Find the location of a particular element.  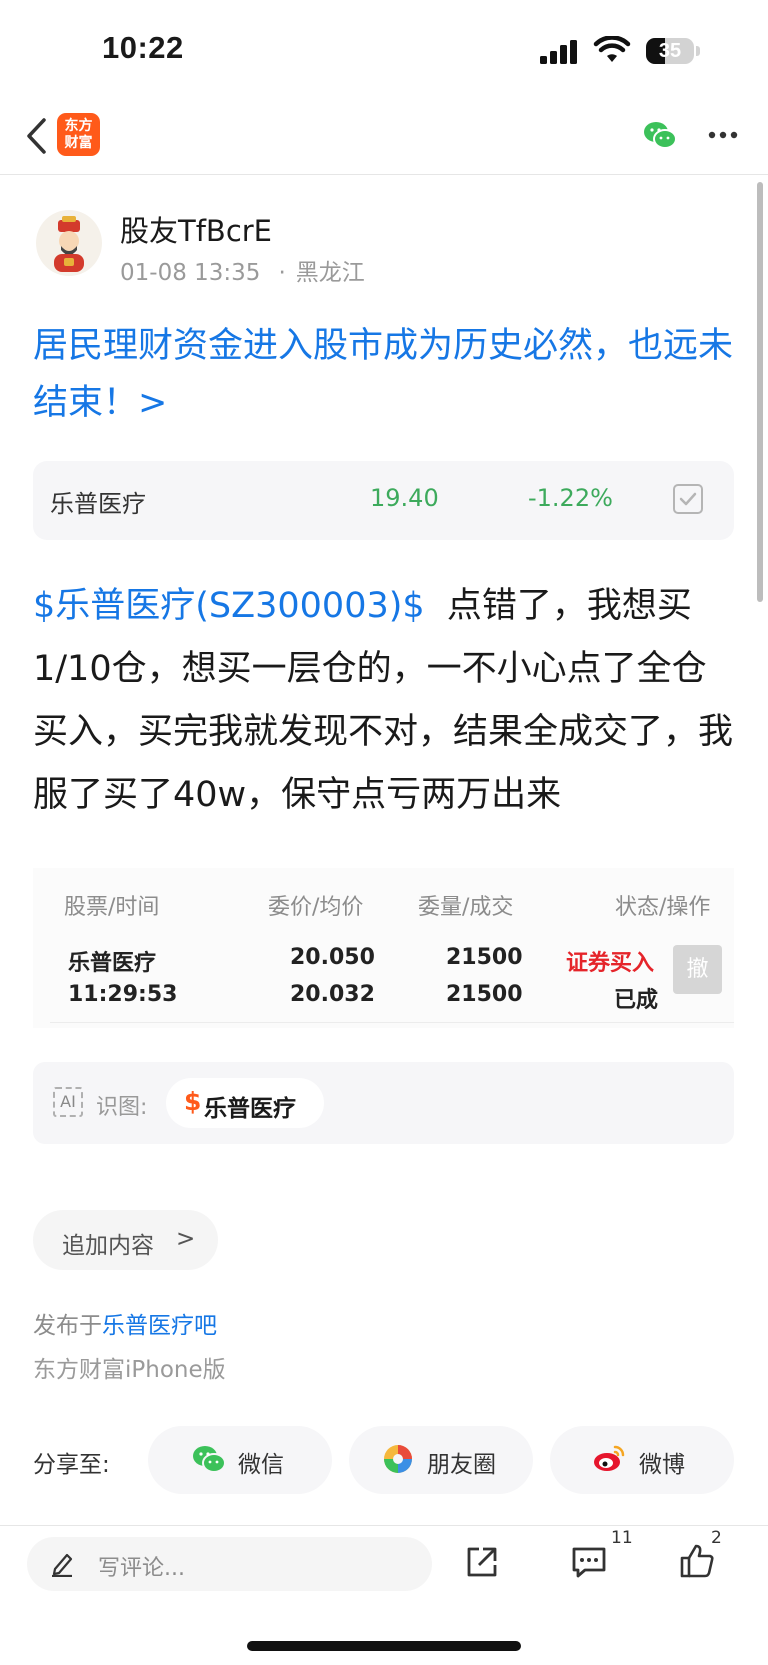

app-logo: 东方 财富 is located at coordinates (78, 134).